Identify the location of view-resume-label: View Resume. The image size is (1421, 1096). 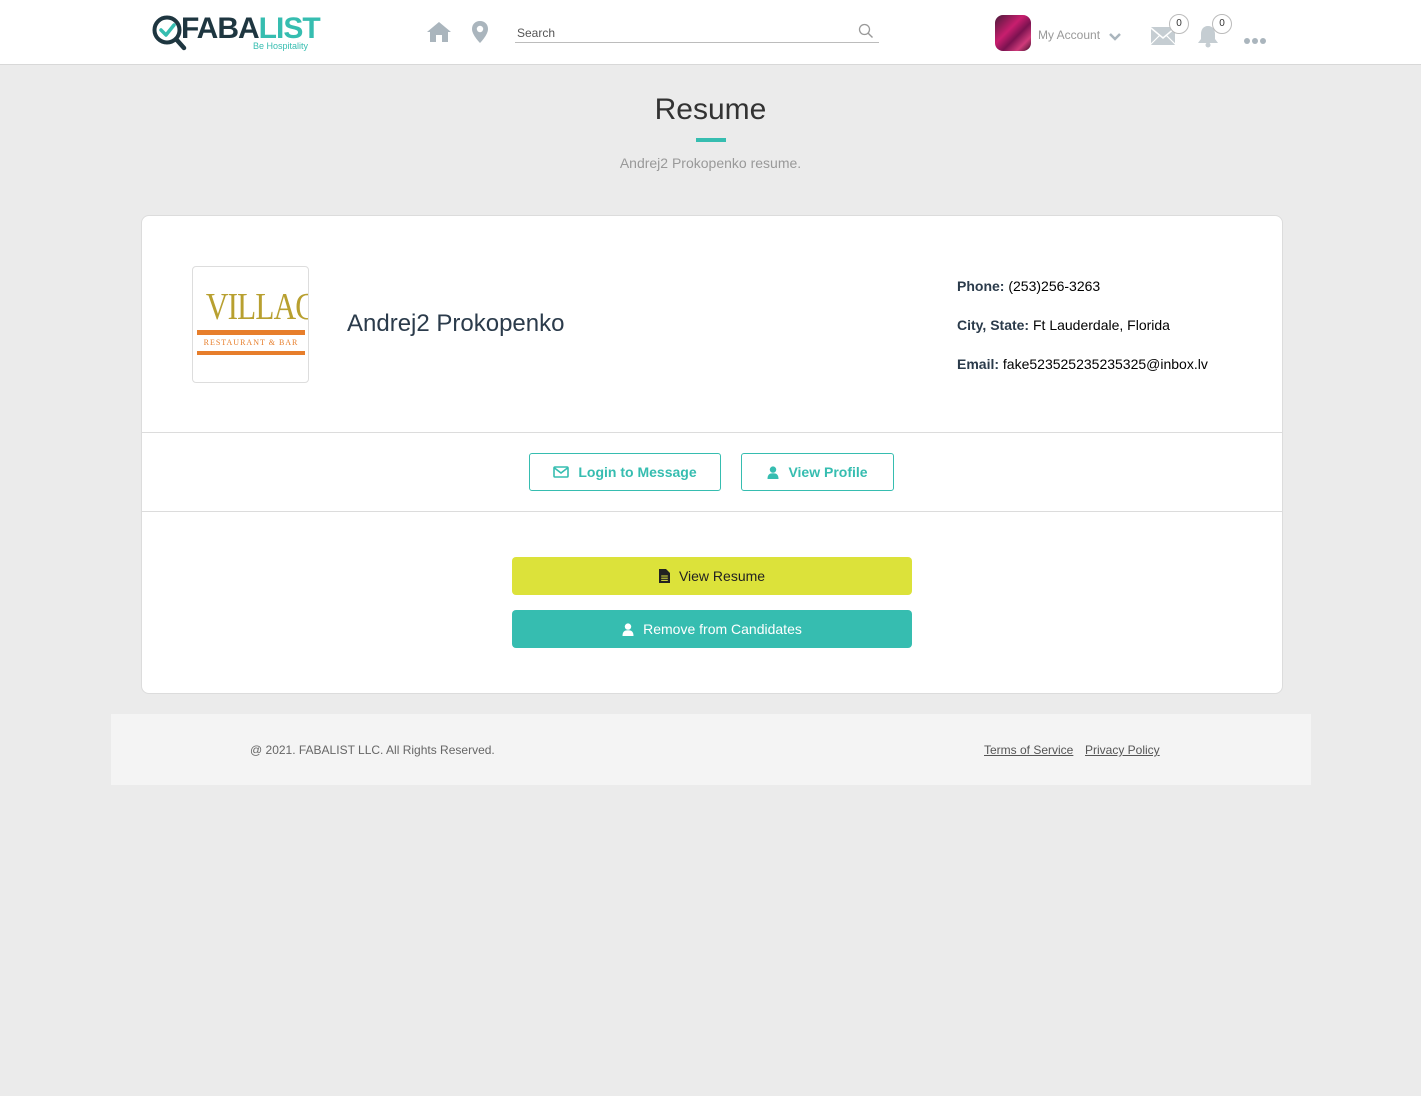
(722, 576).